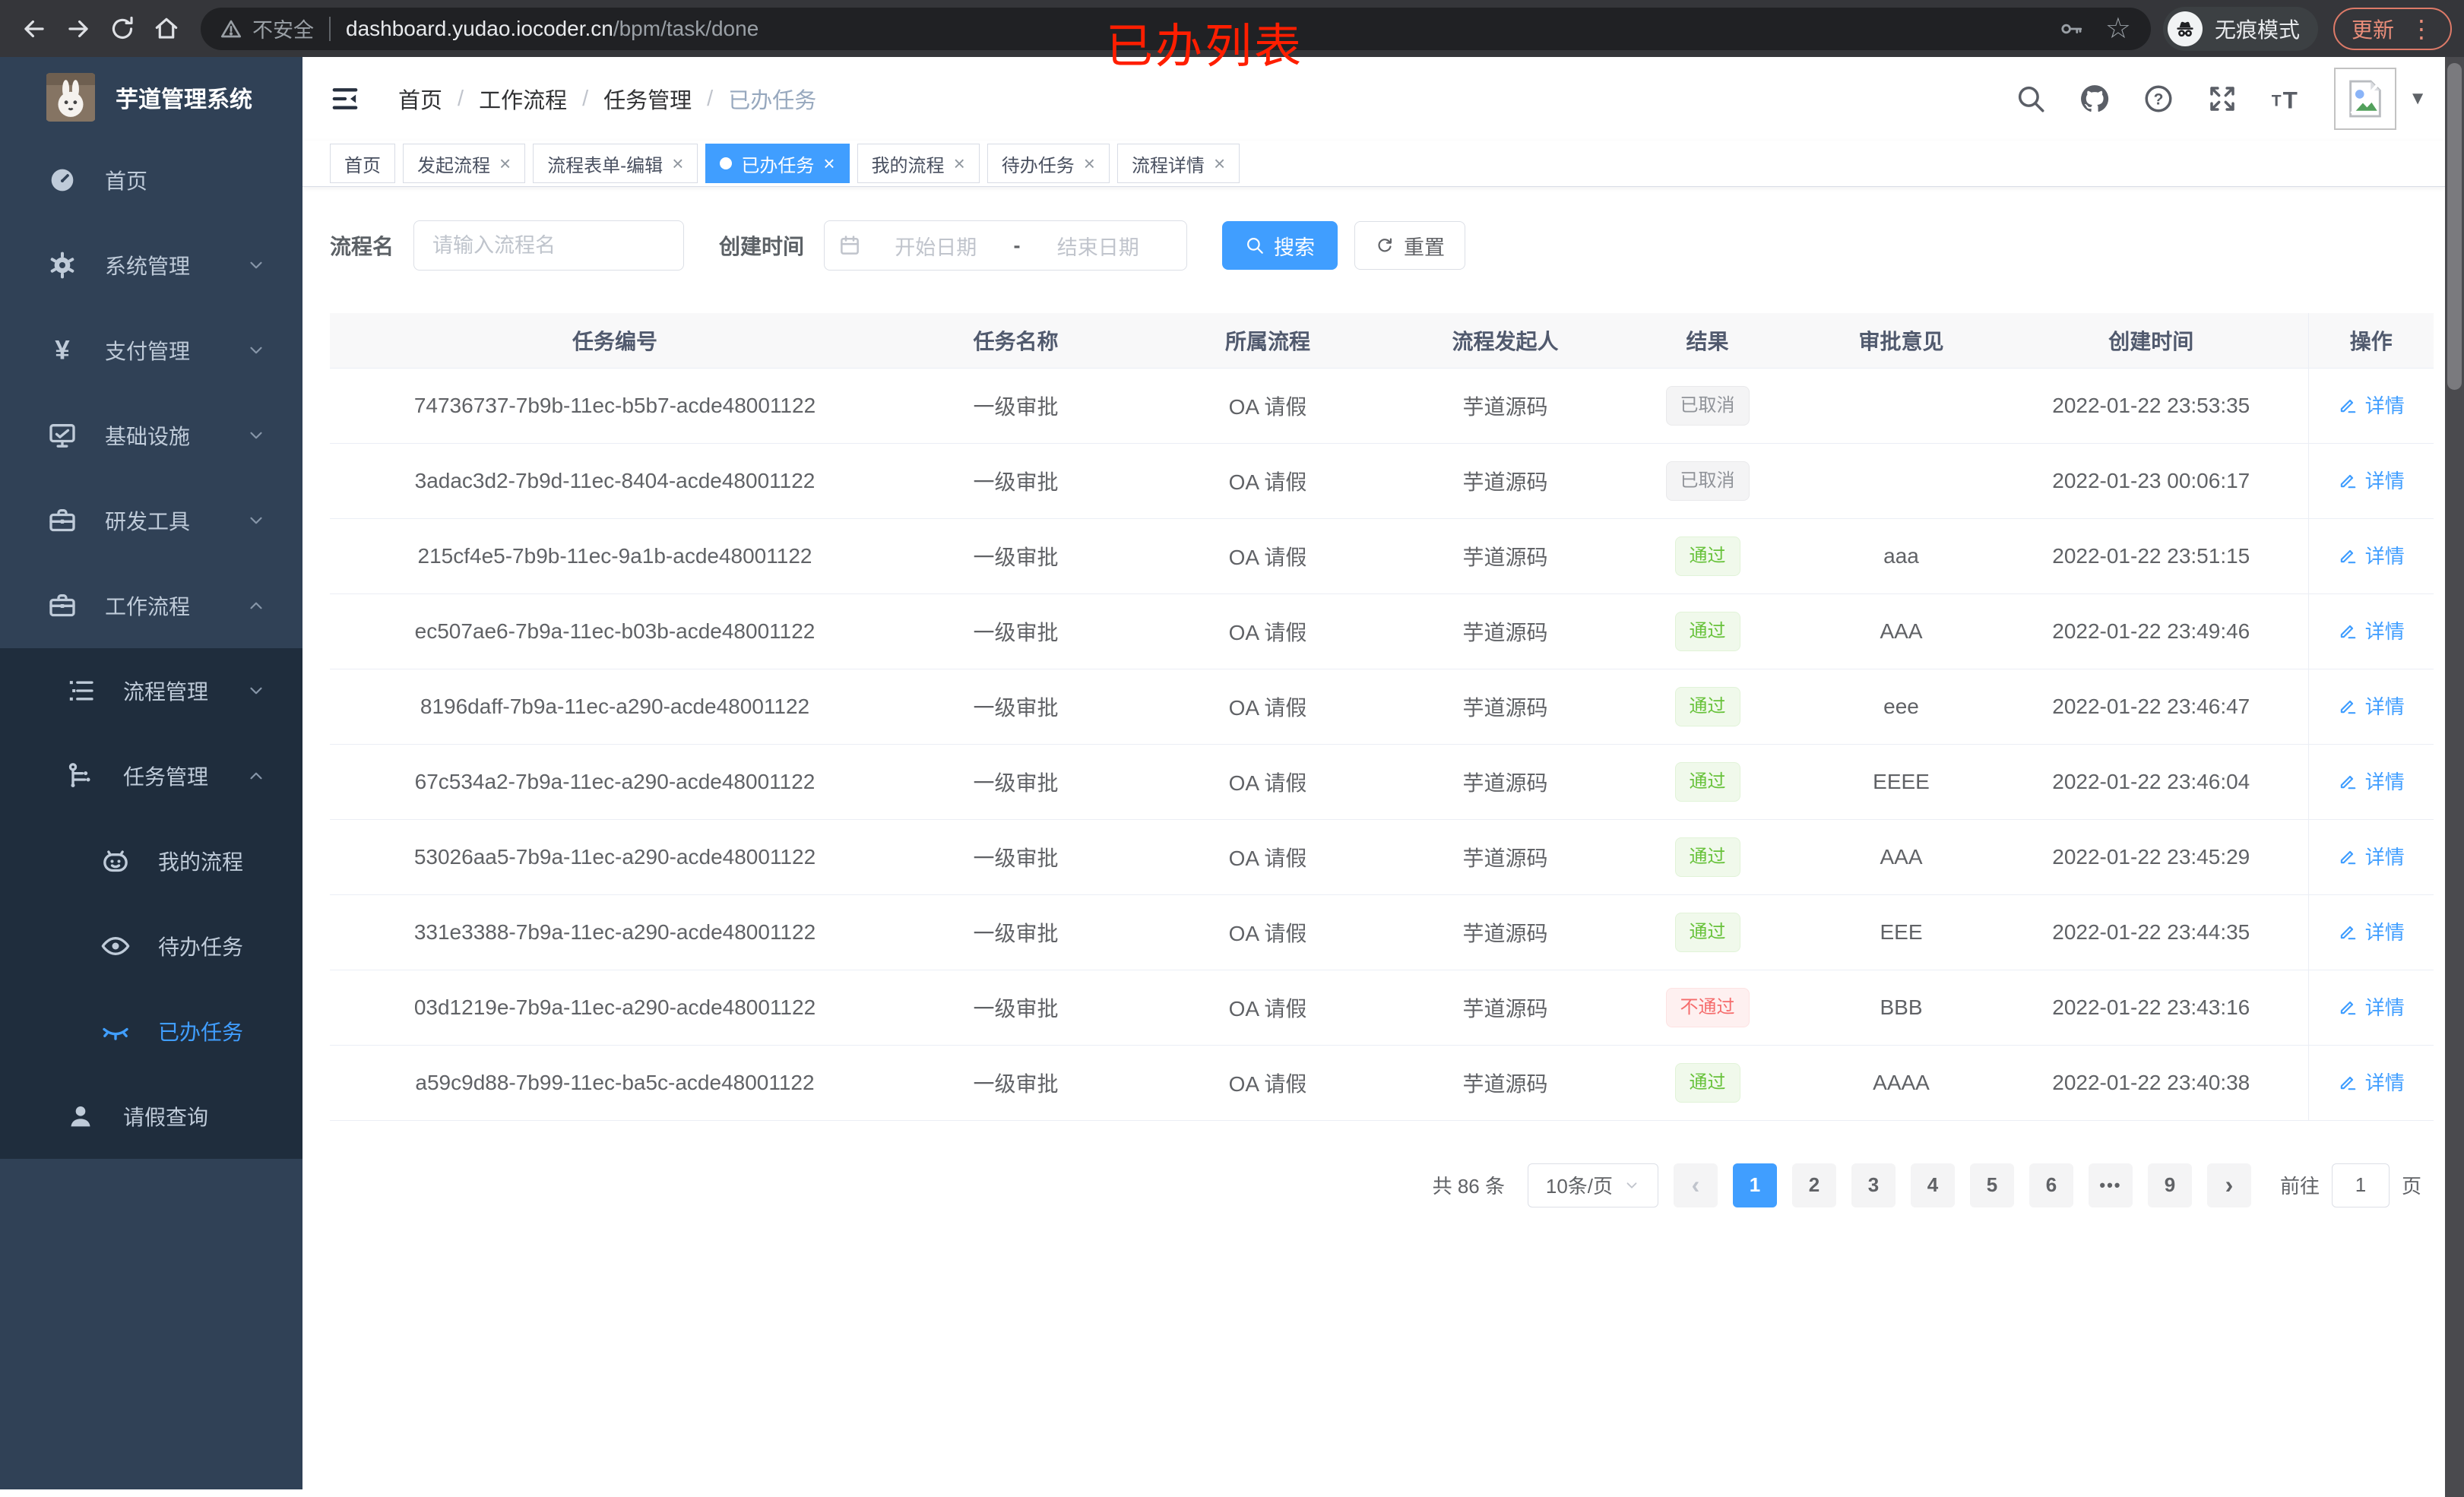 The width and height of the screenshot is (2464, 1497). What do you see at coordinates (2158, 99) in the screenshot?
I see `help-icon: ?` at bounding box center [2158, 99].